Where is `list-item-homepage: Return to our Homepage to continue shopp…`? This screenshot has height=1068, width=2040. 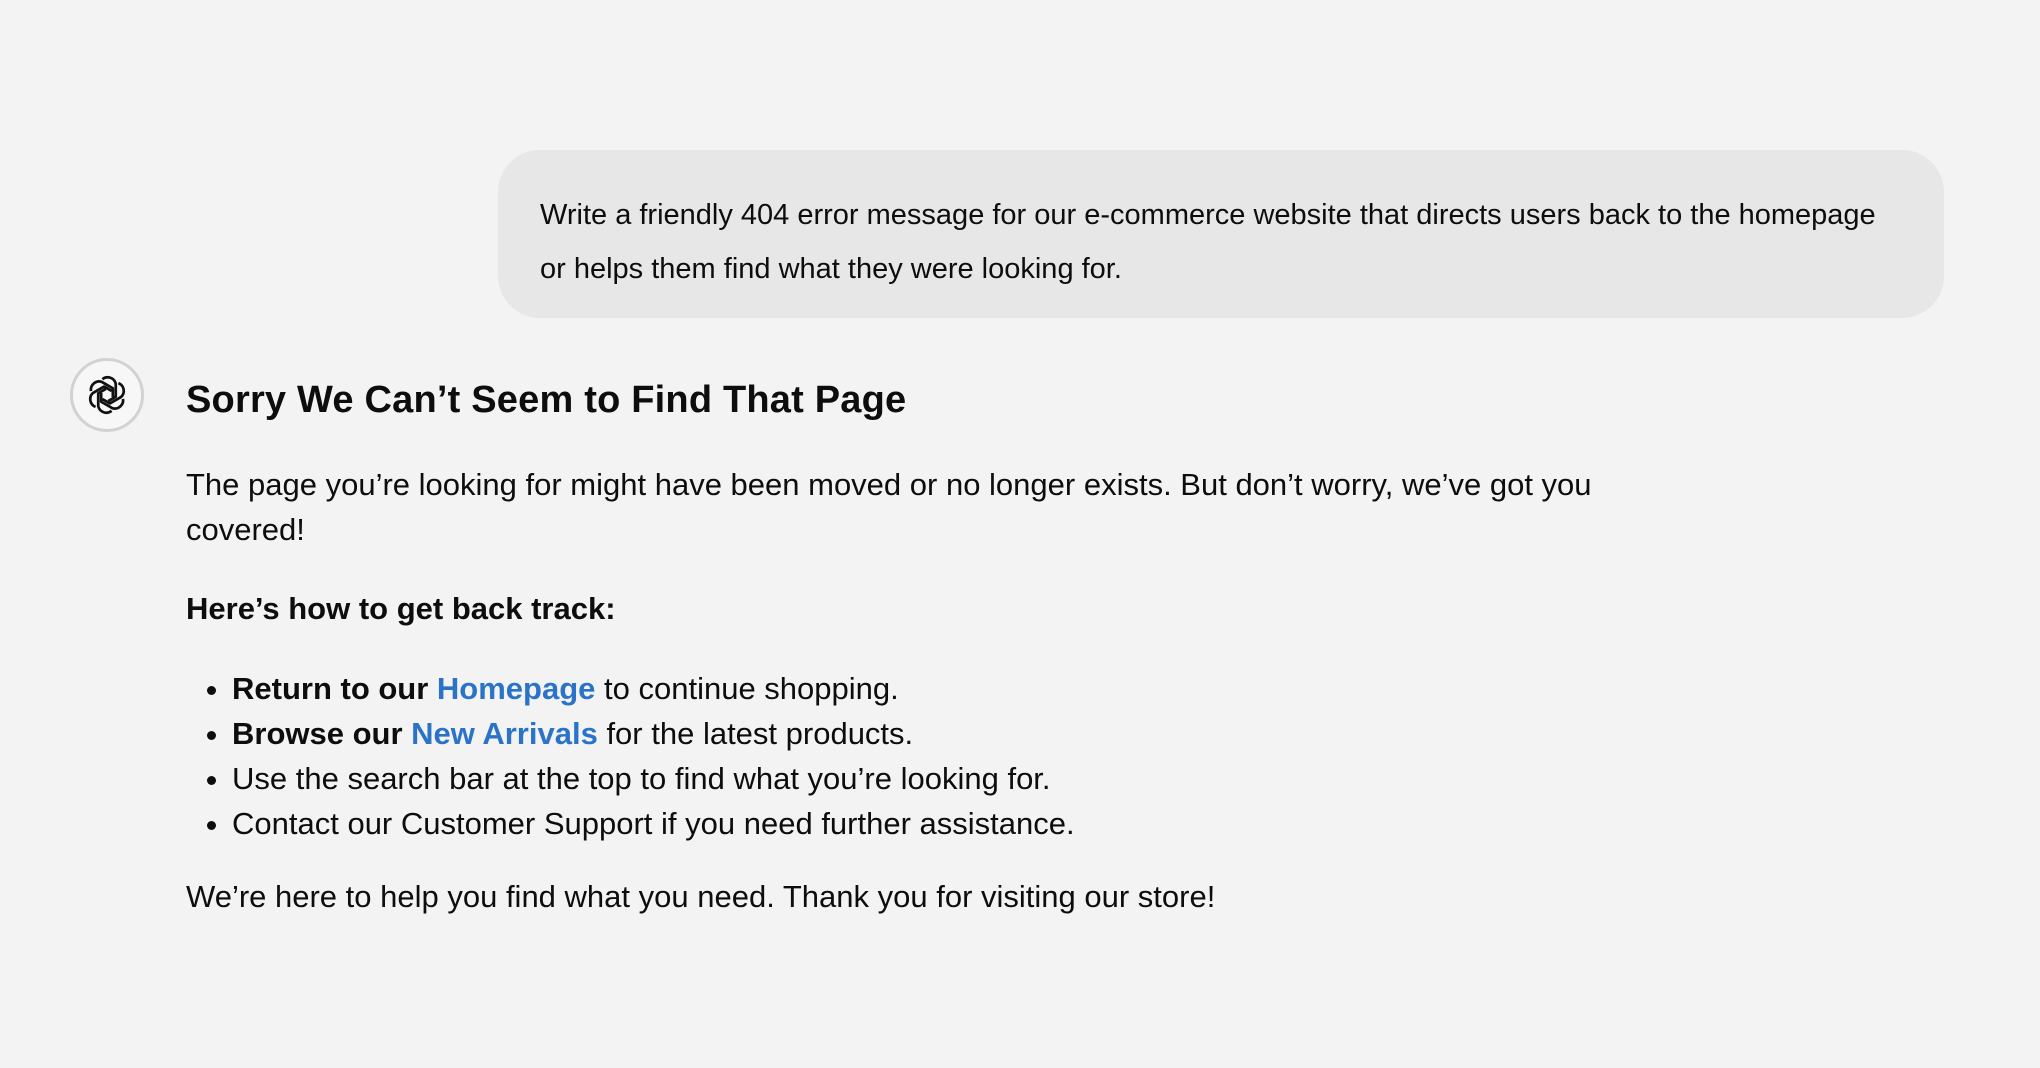
list-item-homepage: Return to our Homepage to continue shopp… is located at coordinates (882, 688).